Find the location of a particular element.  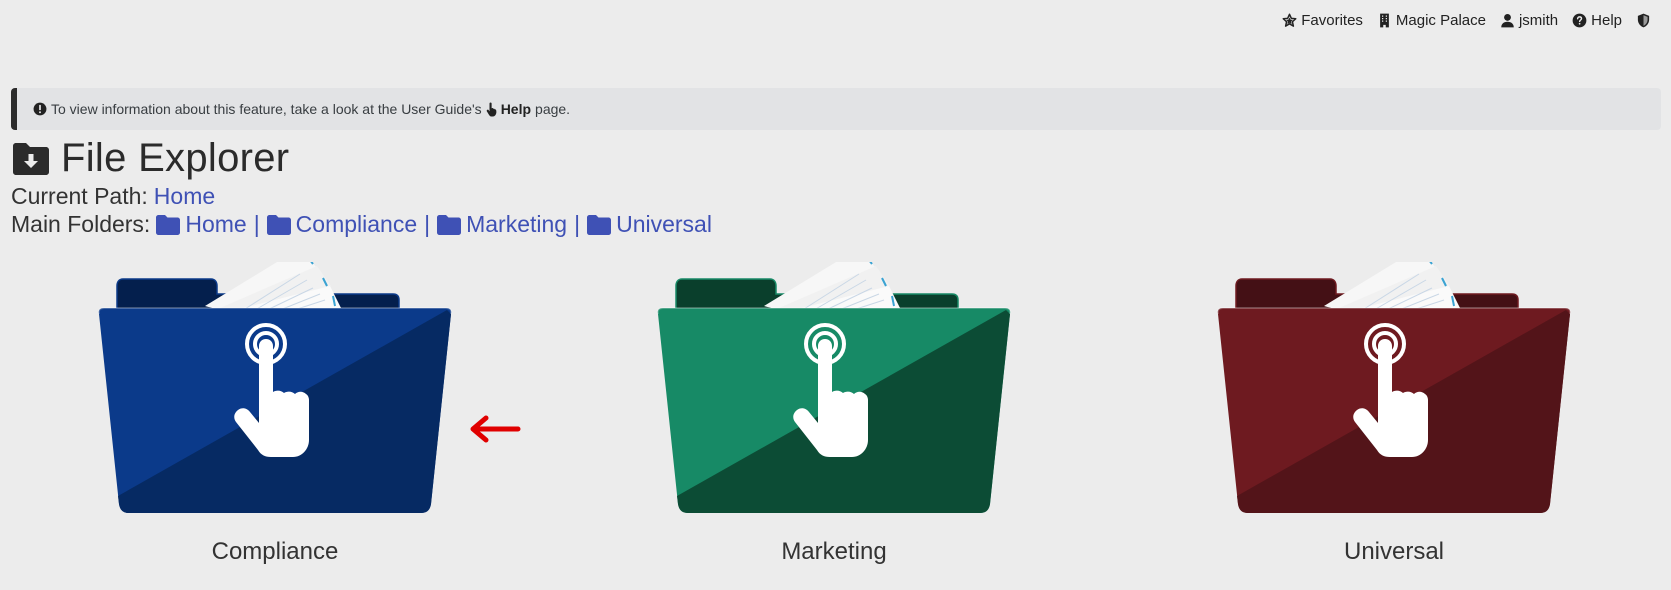

star-icon is located at coordinates (1289, 20).